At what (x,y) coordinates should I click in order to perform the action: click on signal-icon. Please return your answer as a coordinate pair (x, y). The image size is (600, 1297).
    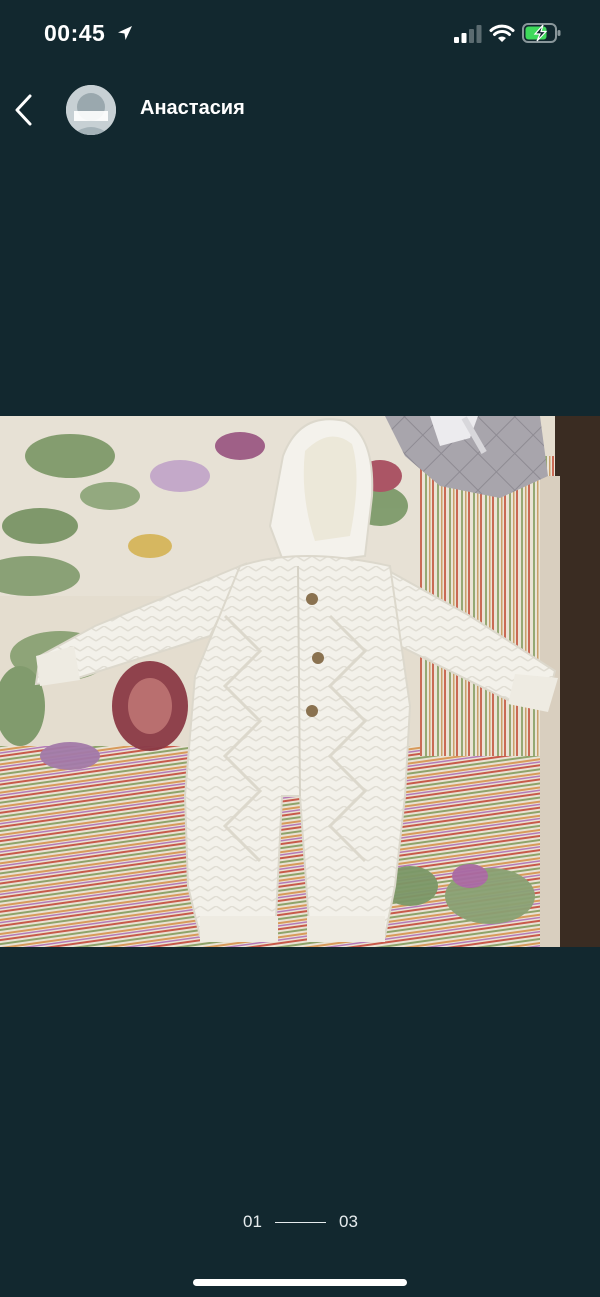
    Looking at the image, I should click on (468, 34).